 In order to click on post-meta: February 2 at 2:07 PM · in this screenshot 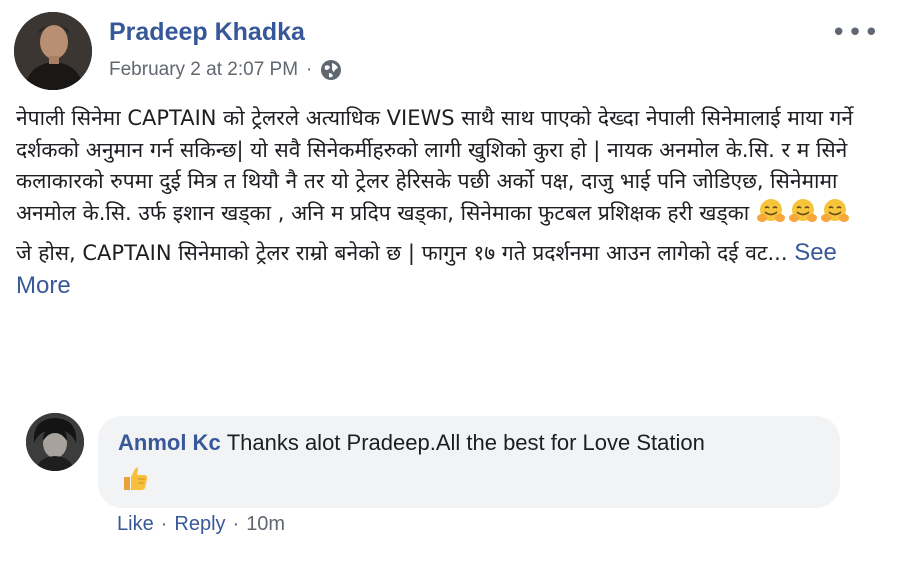, I will do `click(225, 70)`.